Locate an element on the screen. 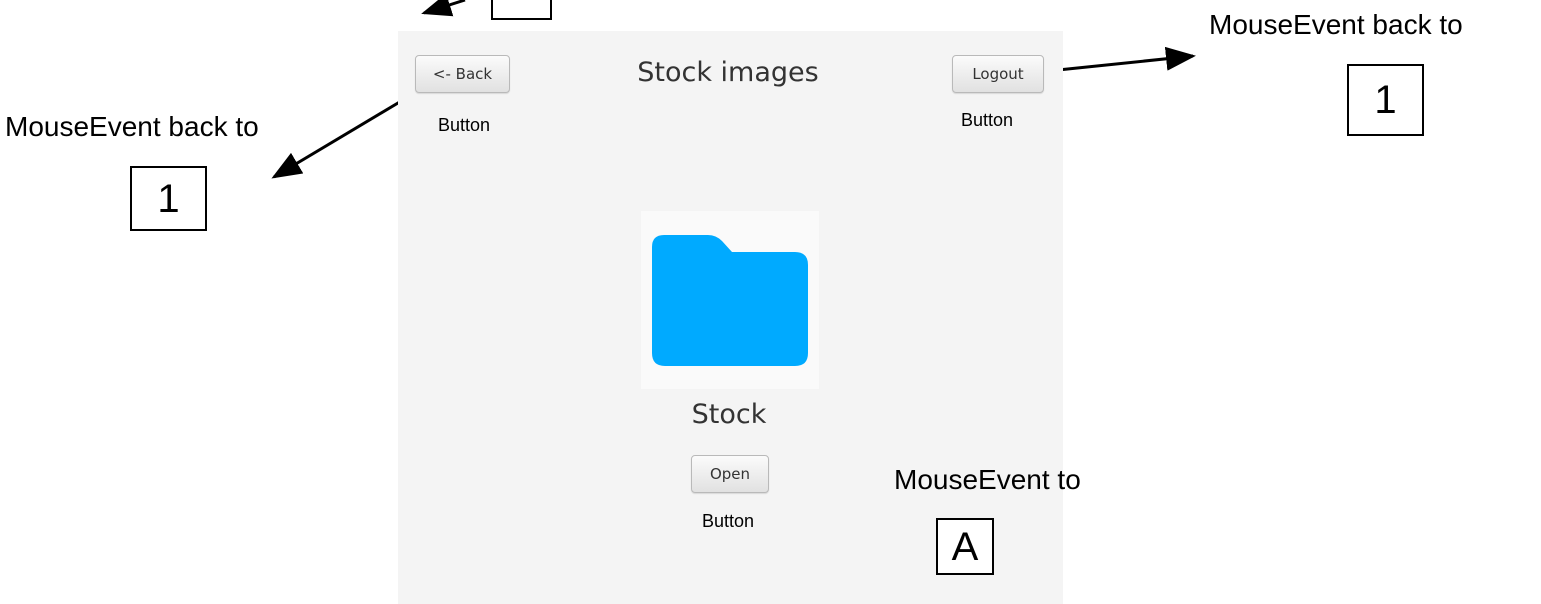  logout-button-type-label: Button is located at coordinates (987, 120).